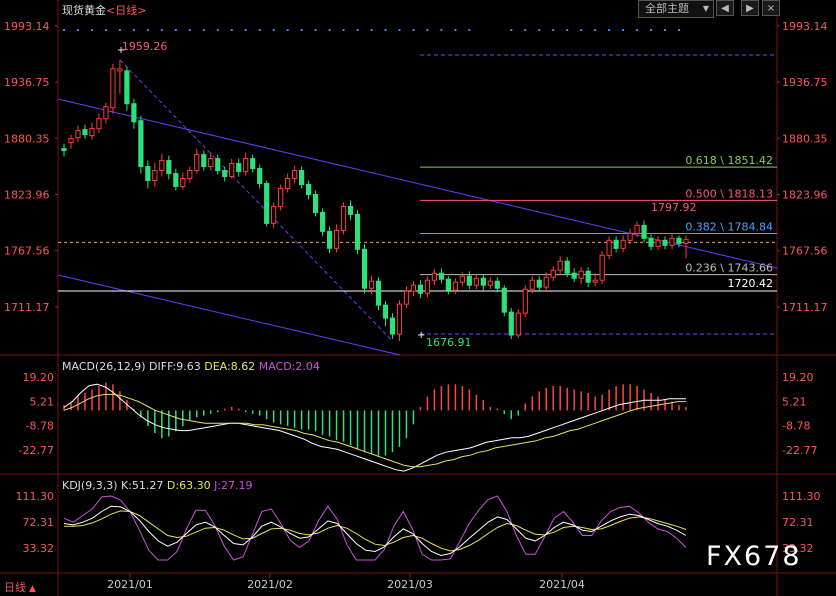  What do you see at coordinates (188, 485) in the screenshot?
I see `kdj-d-value: D:63.30` at bounding box center [188, 485].